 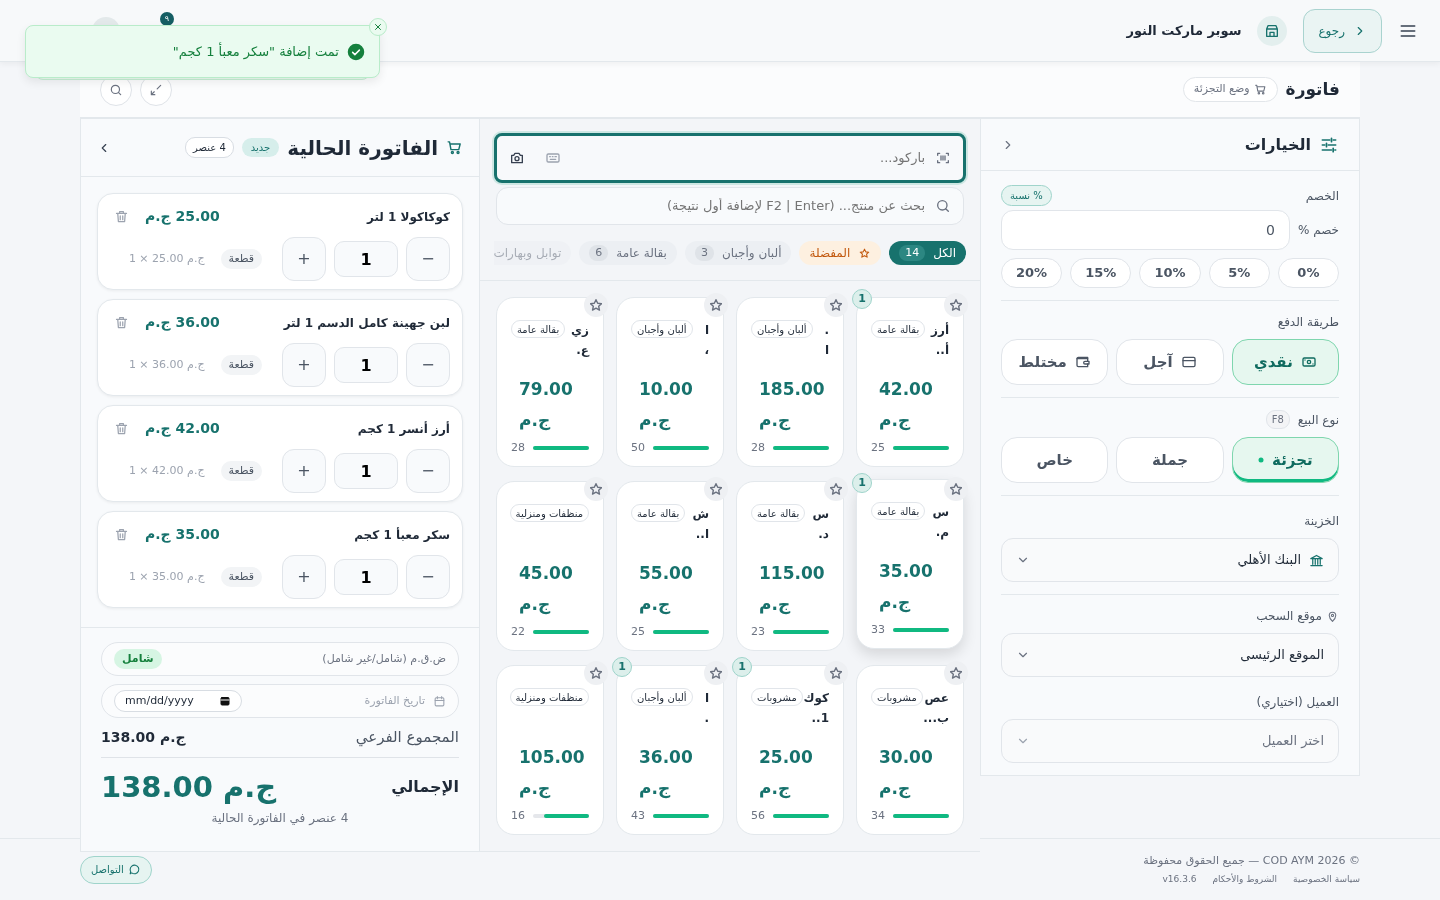 What do you see at coordinates (1277, 144) in the screenshot?
I see `panel-title: الخيارات` at bounding box center [1277, 144].